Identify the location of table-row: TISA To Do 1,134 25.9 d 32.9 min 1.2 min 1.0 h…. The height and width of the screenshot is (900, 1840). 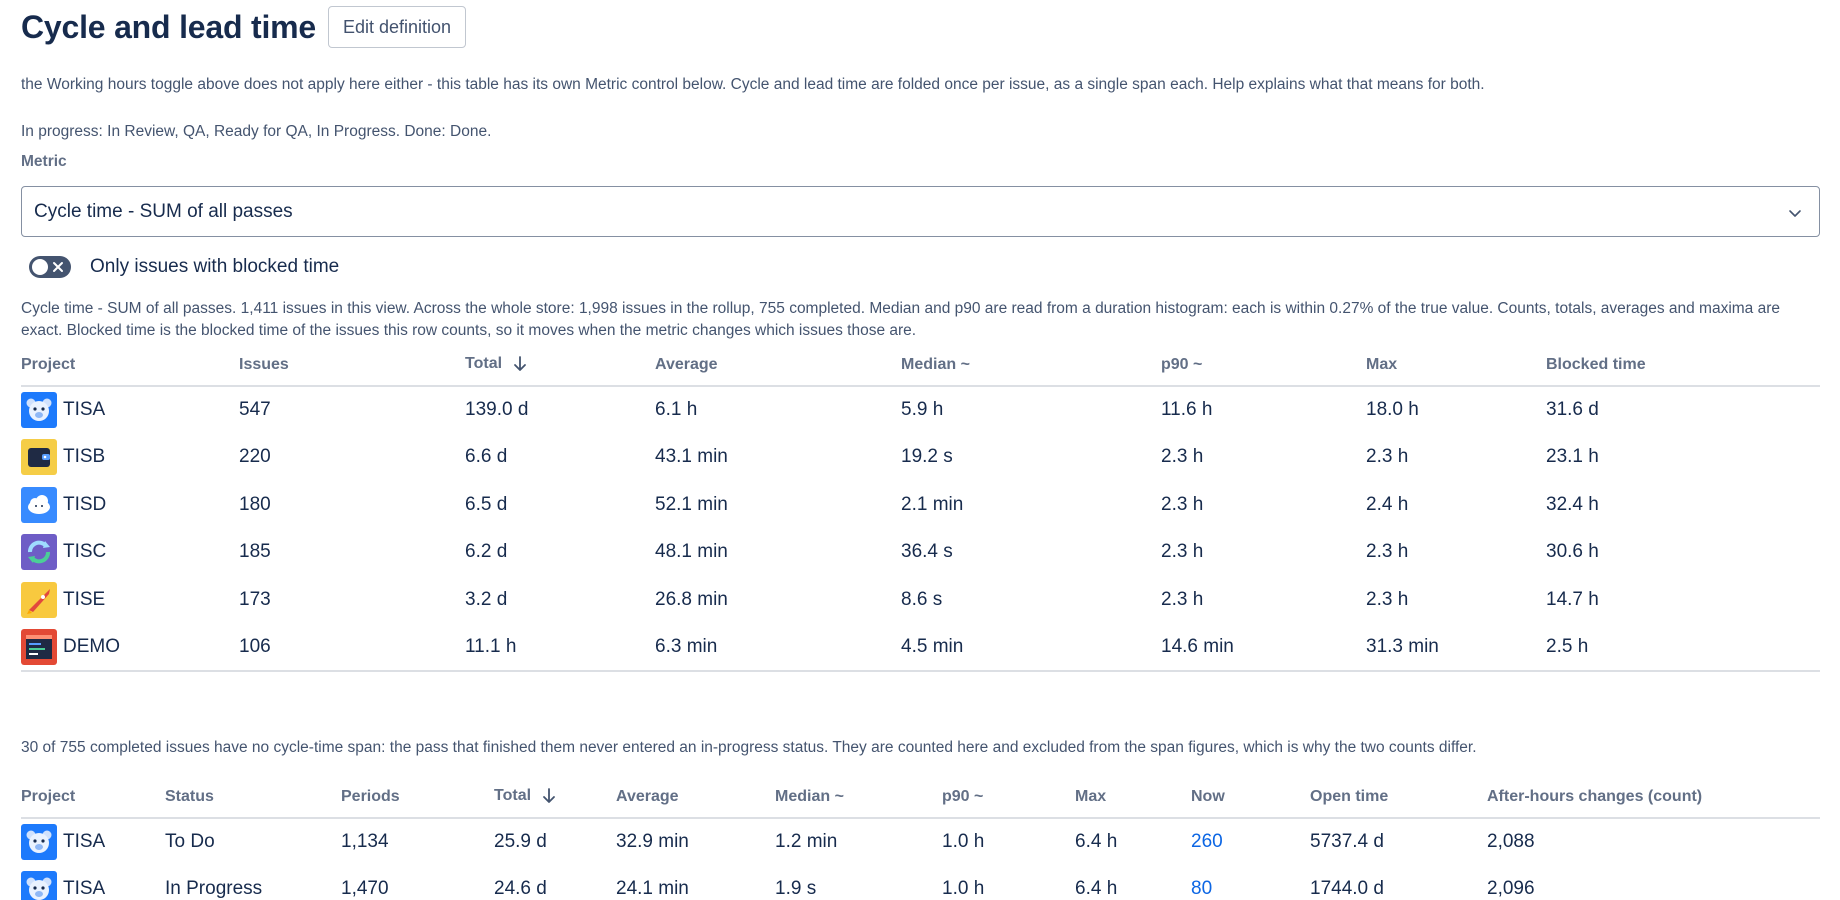
(920, 842).